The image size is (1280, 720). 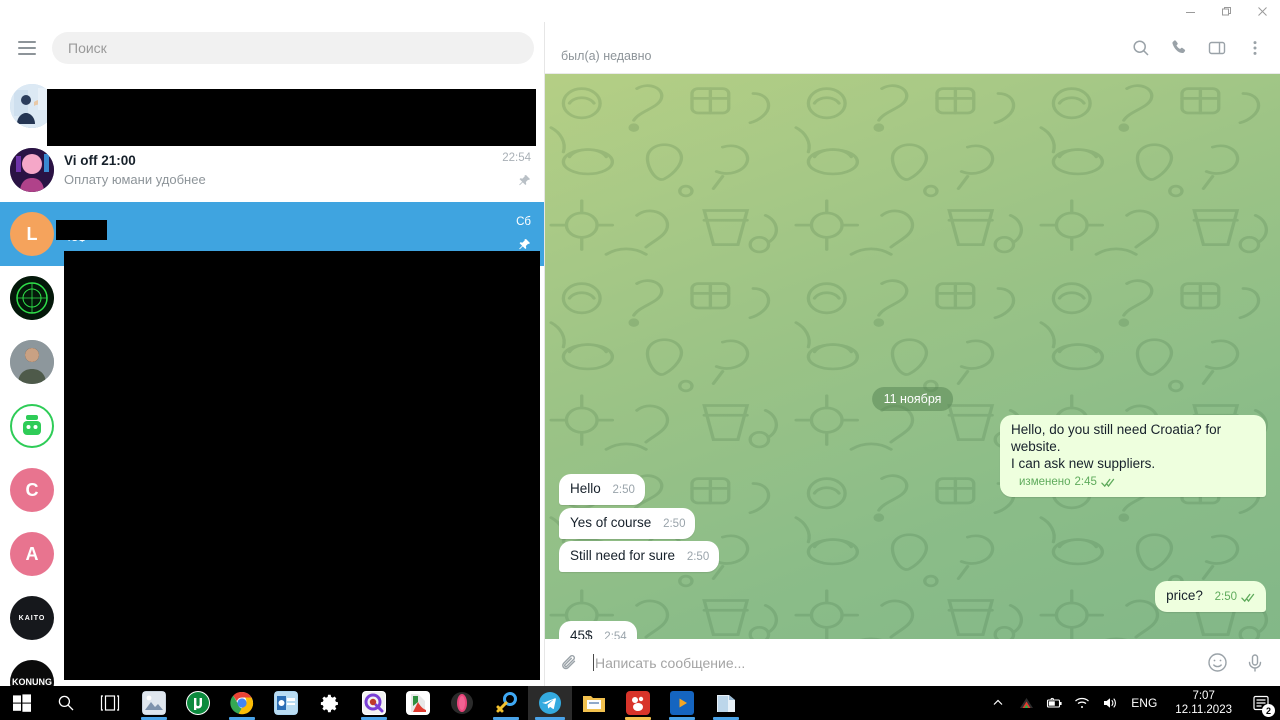 I want to click on chat-time: 22:54, so click(x=516, y=158).